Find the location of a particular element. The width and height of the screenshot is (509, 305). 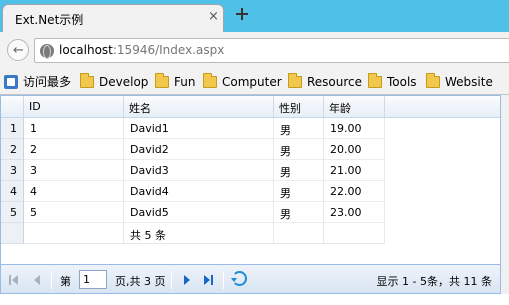

summary-cell-gender is located at coordinates (299, 233).